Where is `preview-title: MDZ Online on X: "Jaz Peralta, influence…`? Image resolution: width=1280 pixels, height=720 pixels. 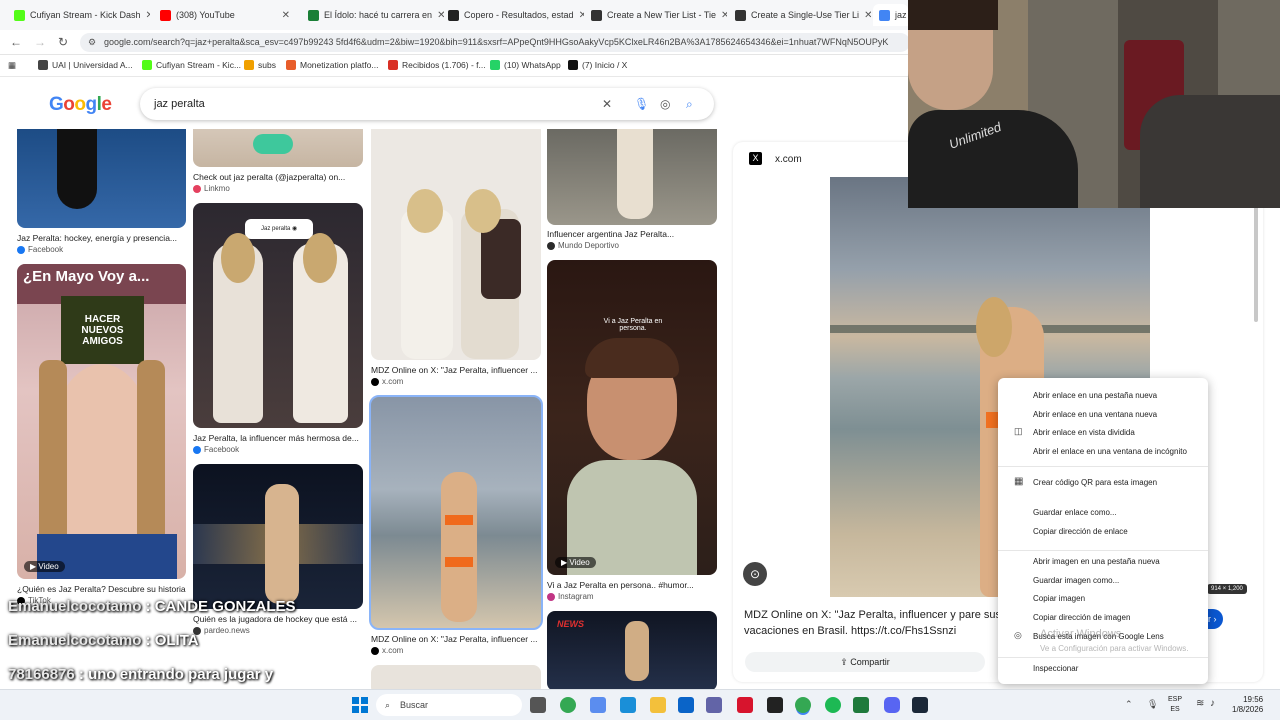
preview-title: MDZ Online on X: "Jaz Peralta, influence… is located at coordinates (876, 623).